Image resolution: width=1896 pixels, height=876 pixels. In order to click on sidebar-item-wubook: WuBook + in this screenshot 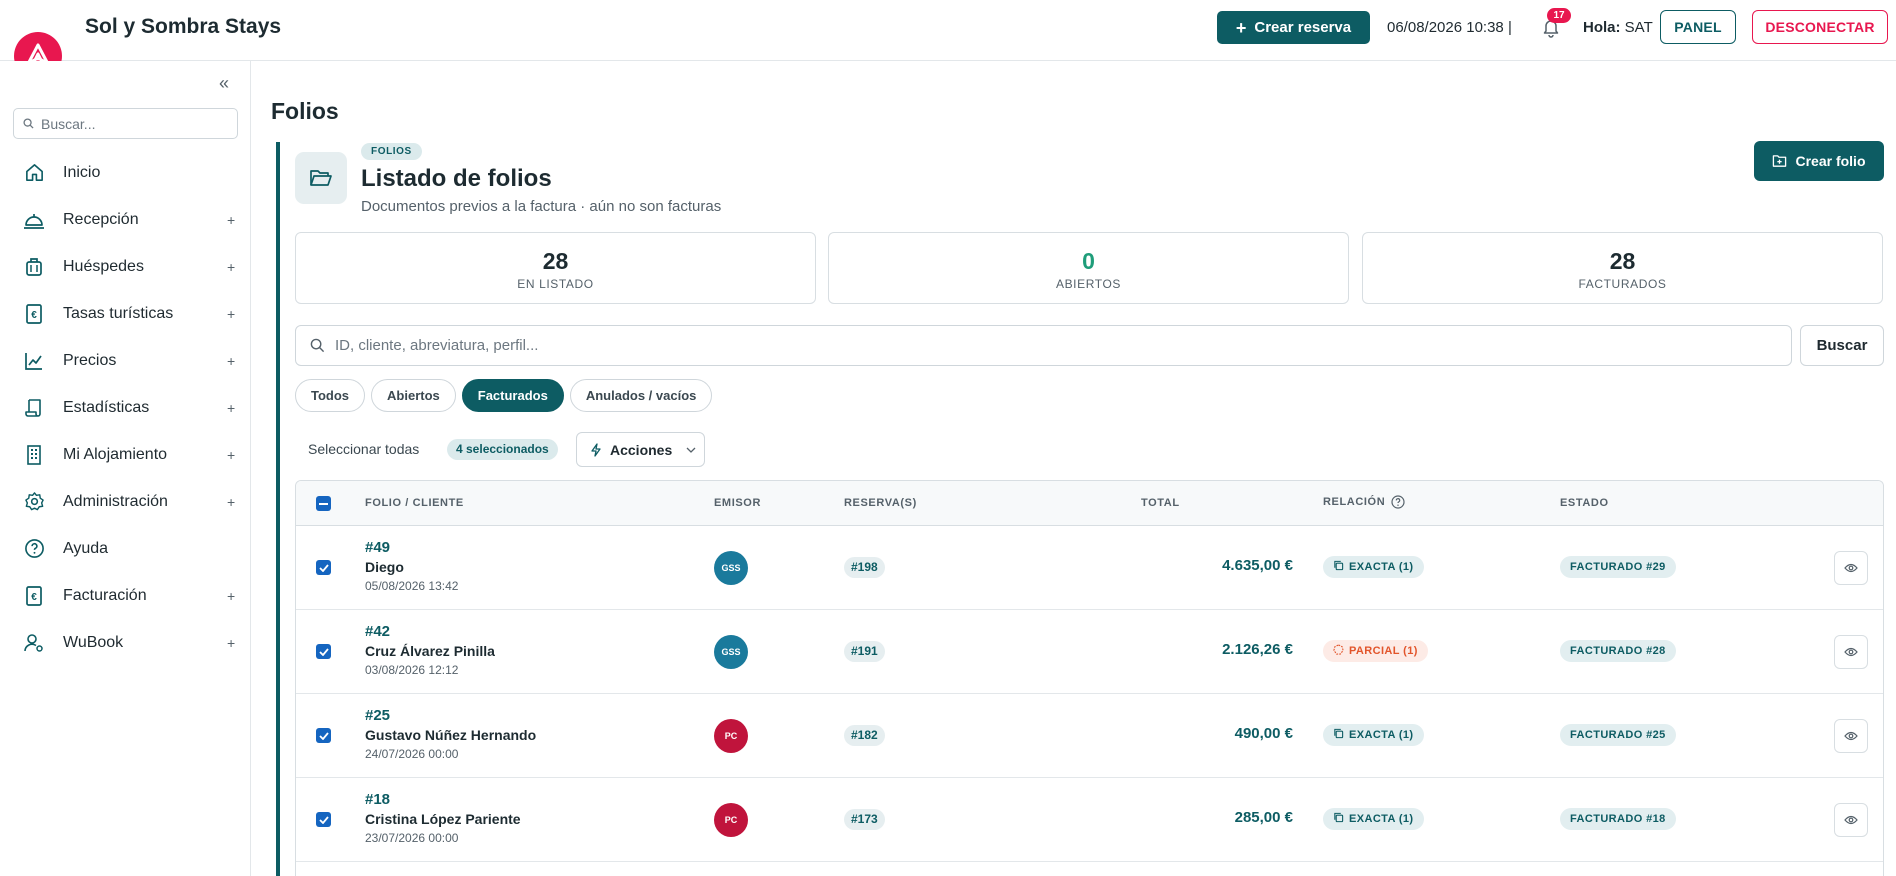, I will do `click(125, 642)`.